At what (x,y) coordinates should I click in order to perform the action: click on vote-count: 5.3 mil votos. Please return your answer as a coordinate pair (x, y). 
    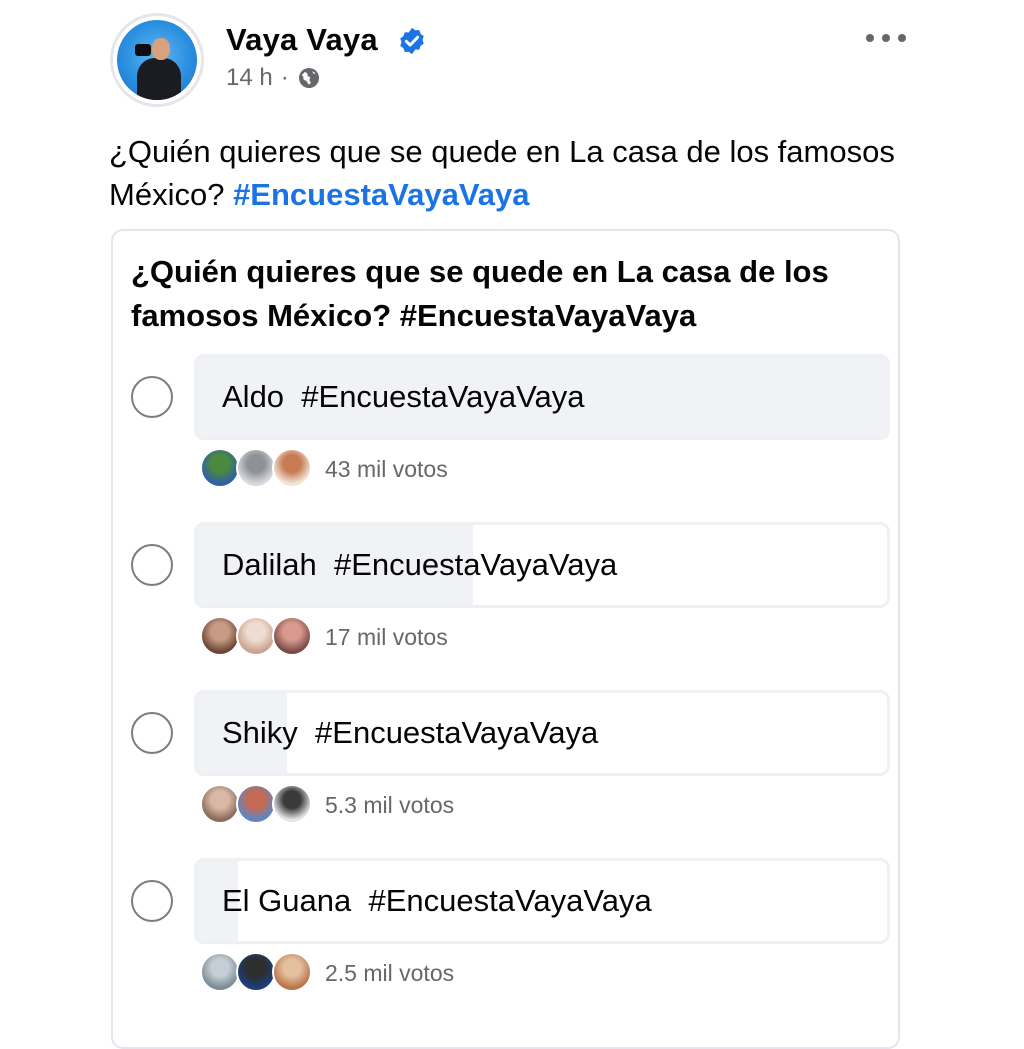
    Looking at the image, I should click on (389, 805).